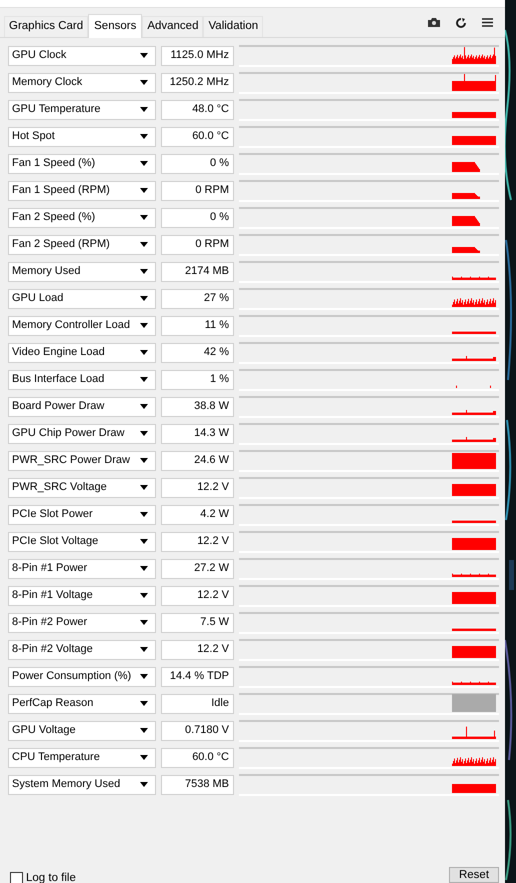 The width and height of the screenshot is (516, 883). Describe the element at coordinates (197, 406) in the screenshot. I see `sensor-value: 38.8 W` at that location.